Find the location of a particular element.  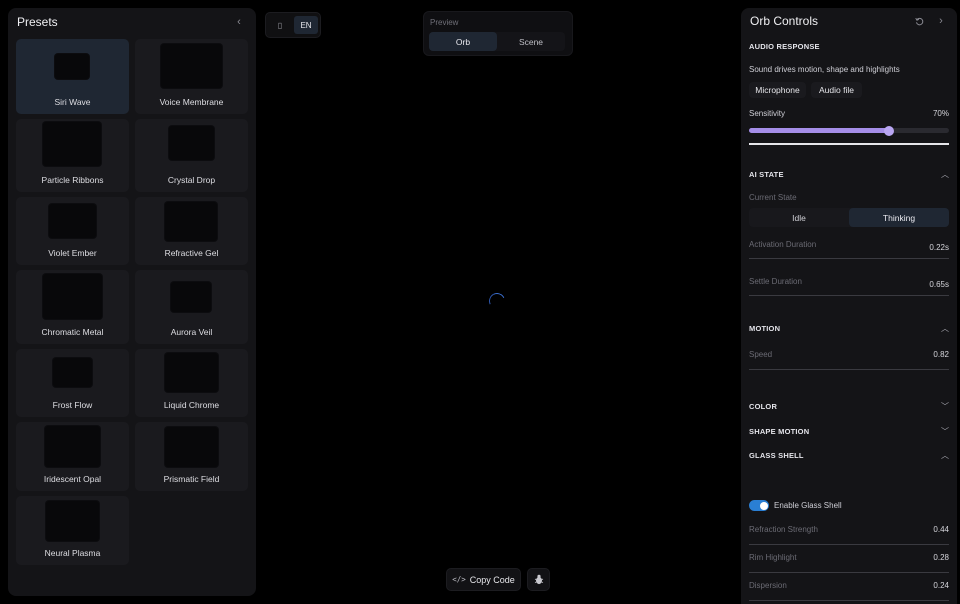

chevron-left-icon: ‹ is located at coordinates (239, 22).